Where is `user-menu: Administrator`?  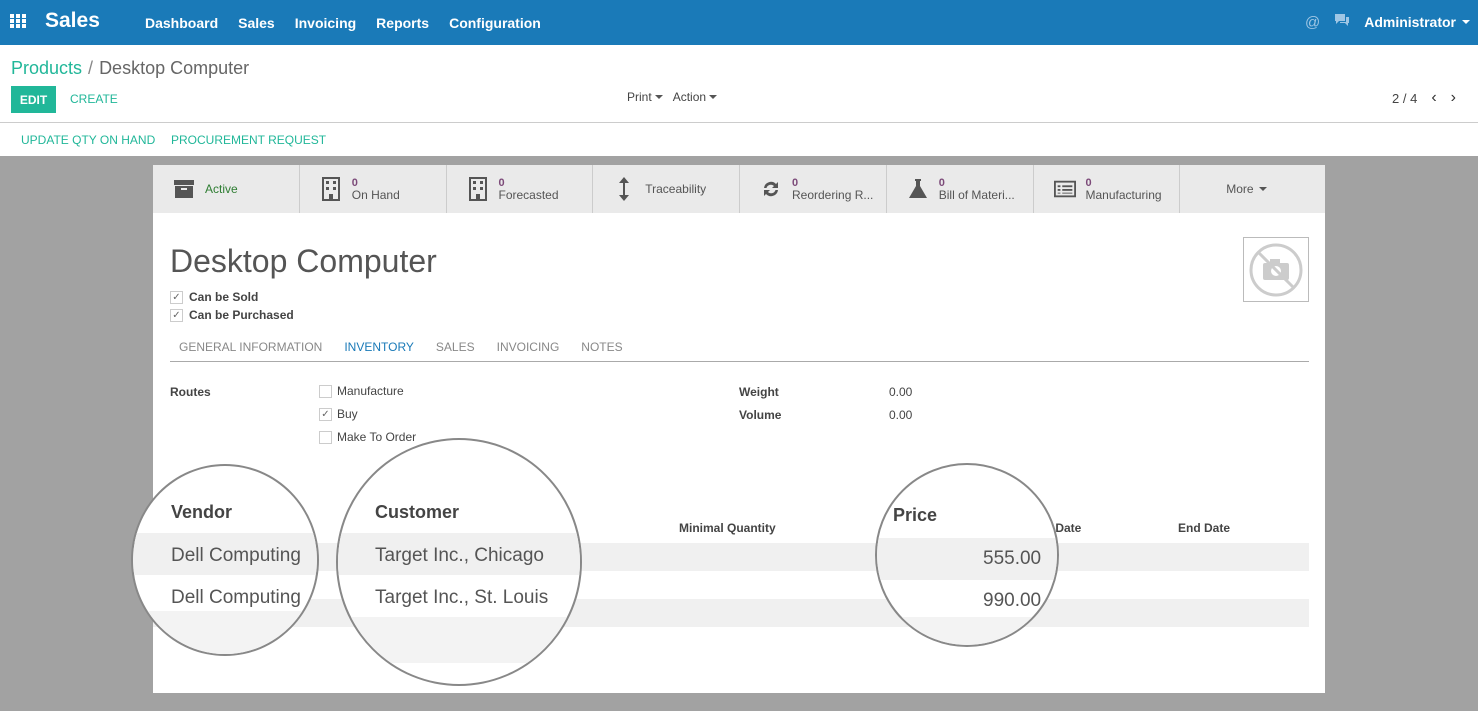 user-menu: Administrator is located at coordinates (1417, 22).